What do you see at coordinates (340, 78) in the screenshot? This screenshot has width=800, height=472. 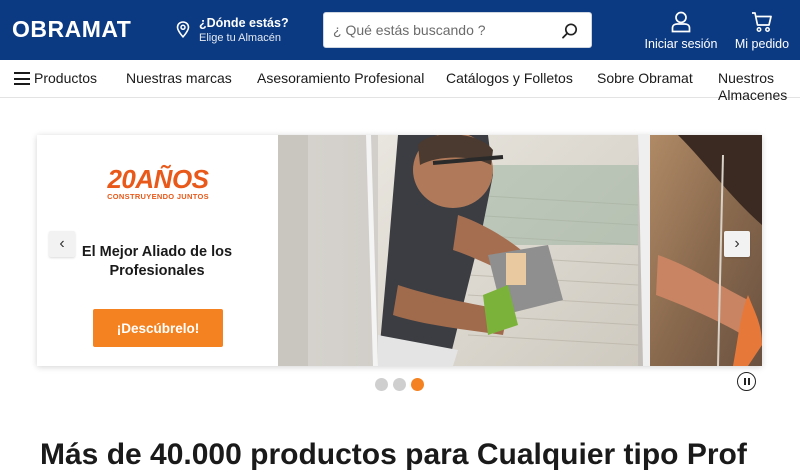 I see `nav-item-asesoramiento: Asesoramiento Profesional` at bounding box center [340, 78].